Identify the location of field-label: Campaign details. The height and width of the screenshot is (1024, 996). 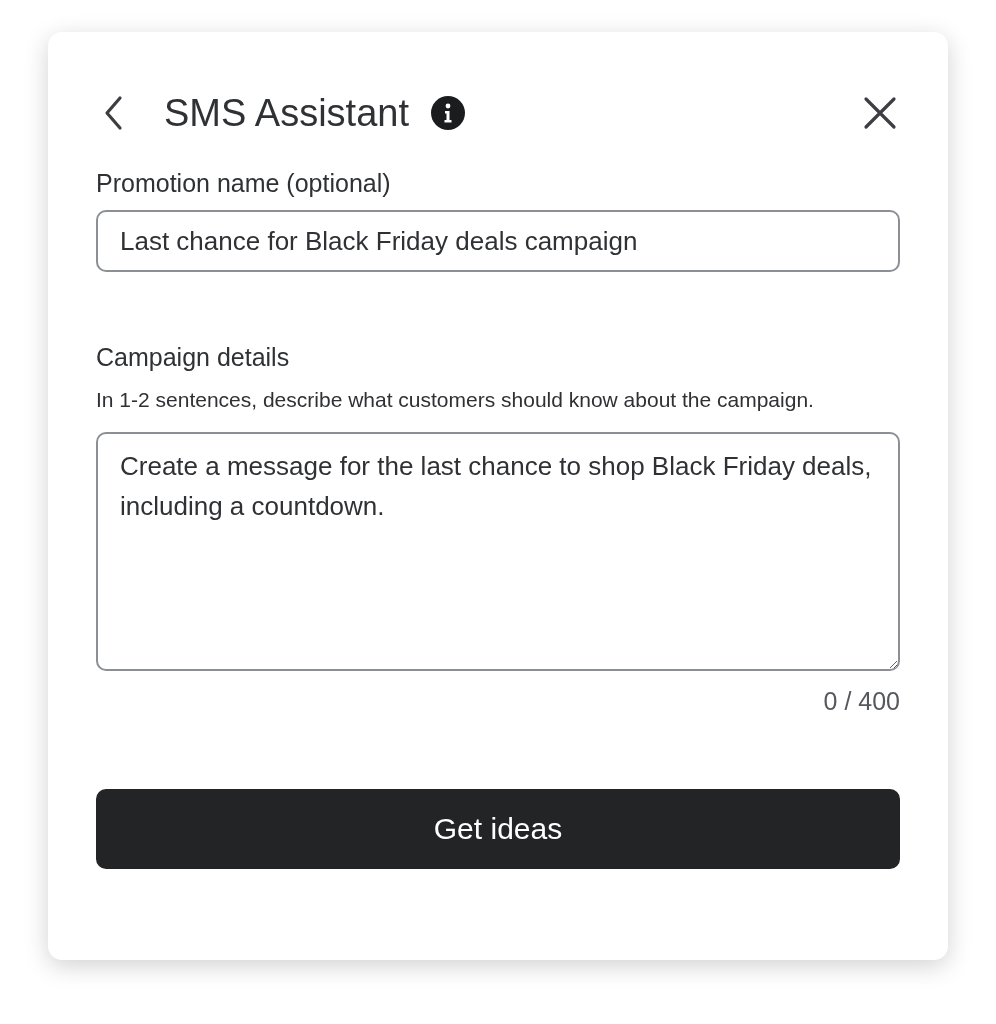
(193, 357).